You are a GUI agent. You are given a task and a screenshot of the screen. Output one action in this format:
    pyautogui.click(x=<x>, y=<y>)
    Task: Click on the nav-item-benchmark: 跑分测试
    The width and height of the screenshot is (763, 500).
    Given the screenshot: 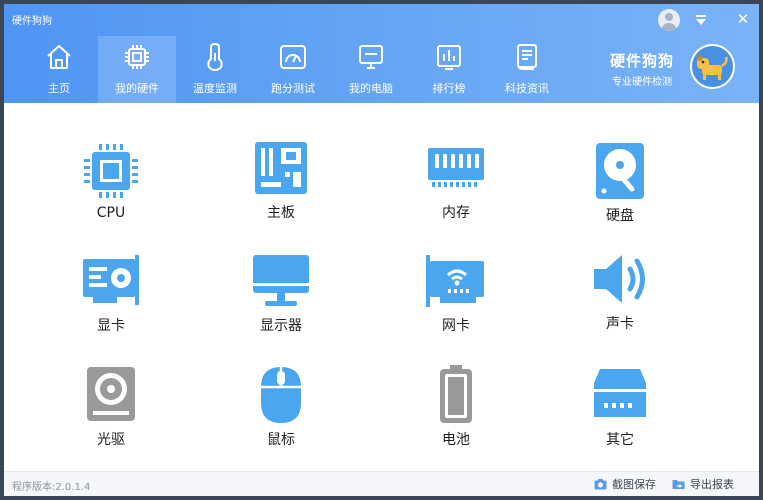 What is the action you would take?
    pyautogui.click(x=293, y=69)
    